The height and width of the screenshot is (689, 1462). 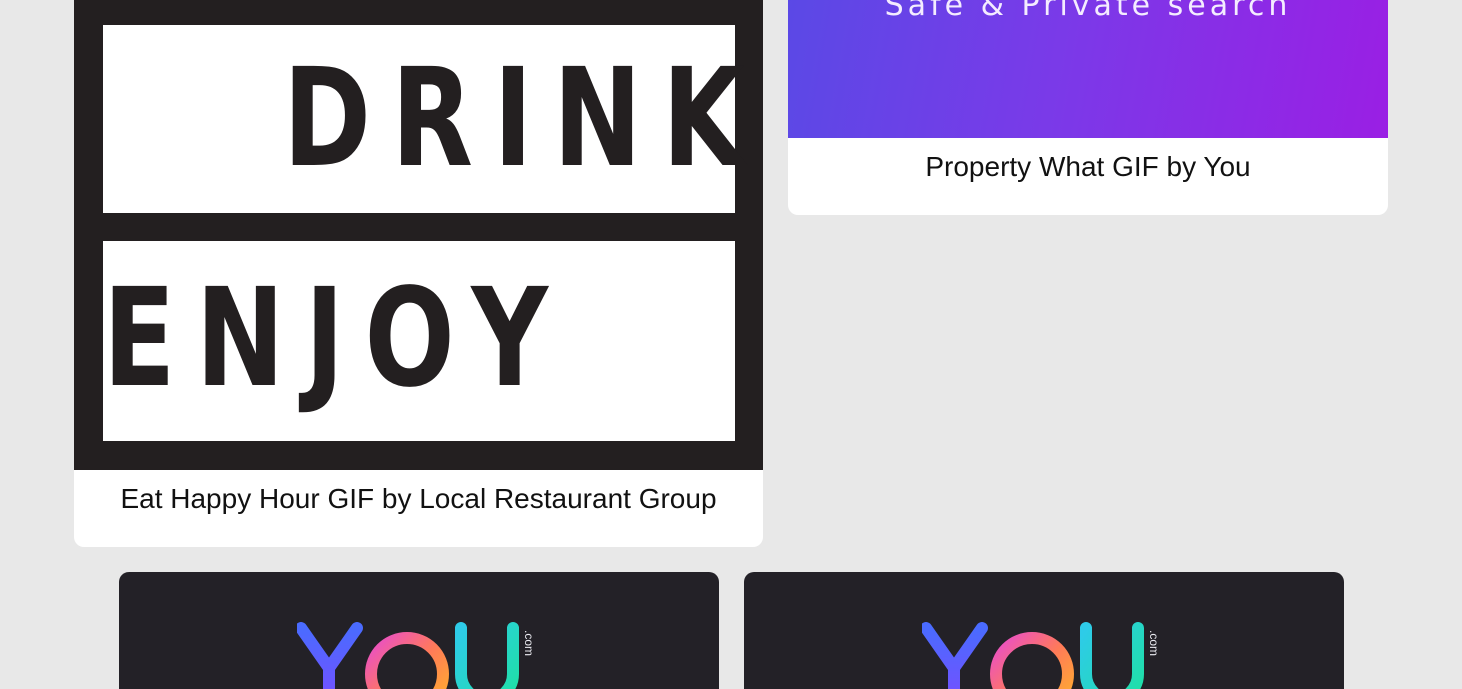 I want to click on gif-caption: Property What GIF by You, so click(x=1088, y=167).